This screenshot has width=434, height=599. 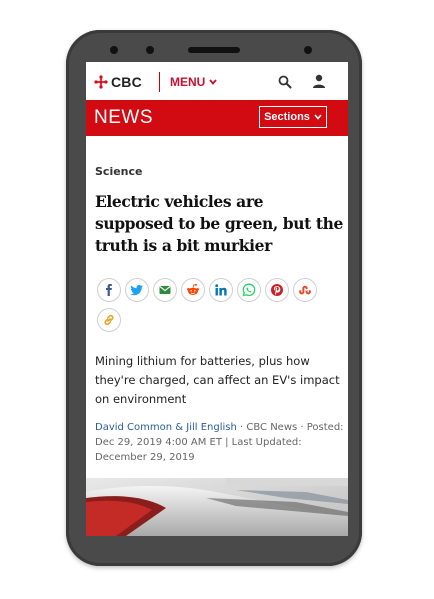 What do you see at coordinates (308, 50) in the screenshot?
I see `camera-dot-right` at bounding box center [308, 50].